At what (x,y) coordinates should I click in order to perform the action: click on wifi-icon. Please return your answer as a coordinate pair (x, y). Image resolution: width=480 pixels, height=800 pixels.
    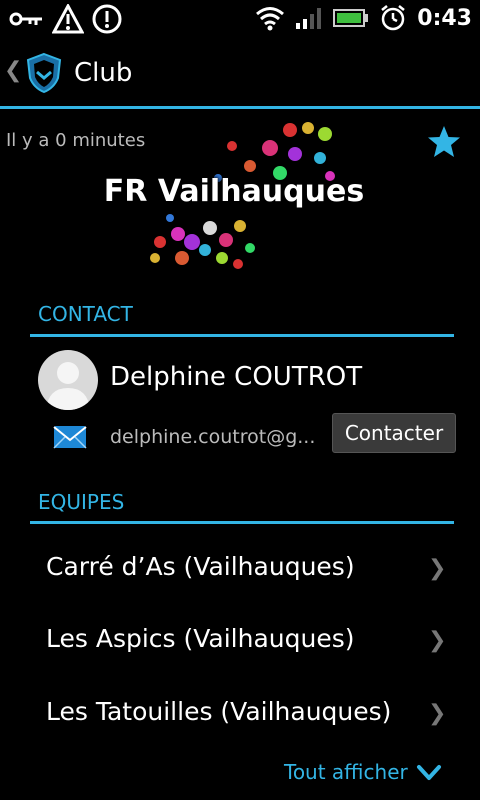
    Looking at the image, I should click on (270, 19).